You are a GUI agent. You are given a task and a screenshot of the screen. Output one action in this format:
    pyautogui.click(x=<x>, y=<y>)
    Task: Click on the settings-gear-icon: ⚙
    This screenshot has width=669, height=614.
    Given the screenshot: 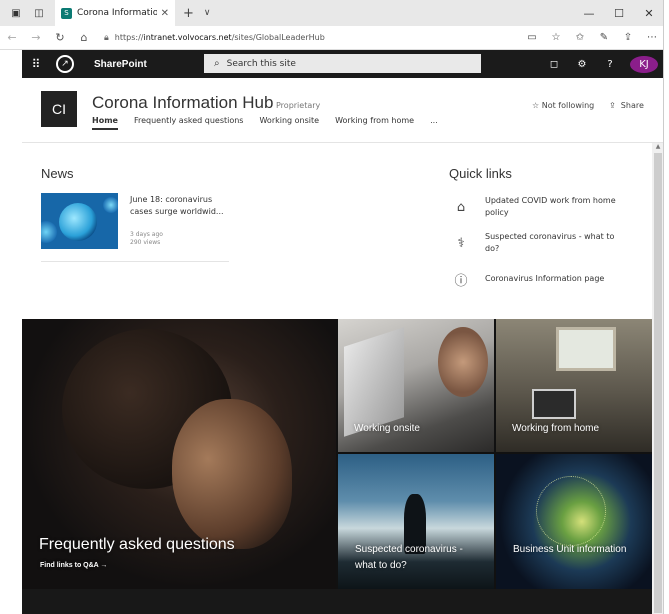 What is the action you would take?
    pyautogui.click(x=582, y=64)
    